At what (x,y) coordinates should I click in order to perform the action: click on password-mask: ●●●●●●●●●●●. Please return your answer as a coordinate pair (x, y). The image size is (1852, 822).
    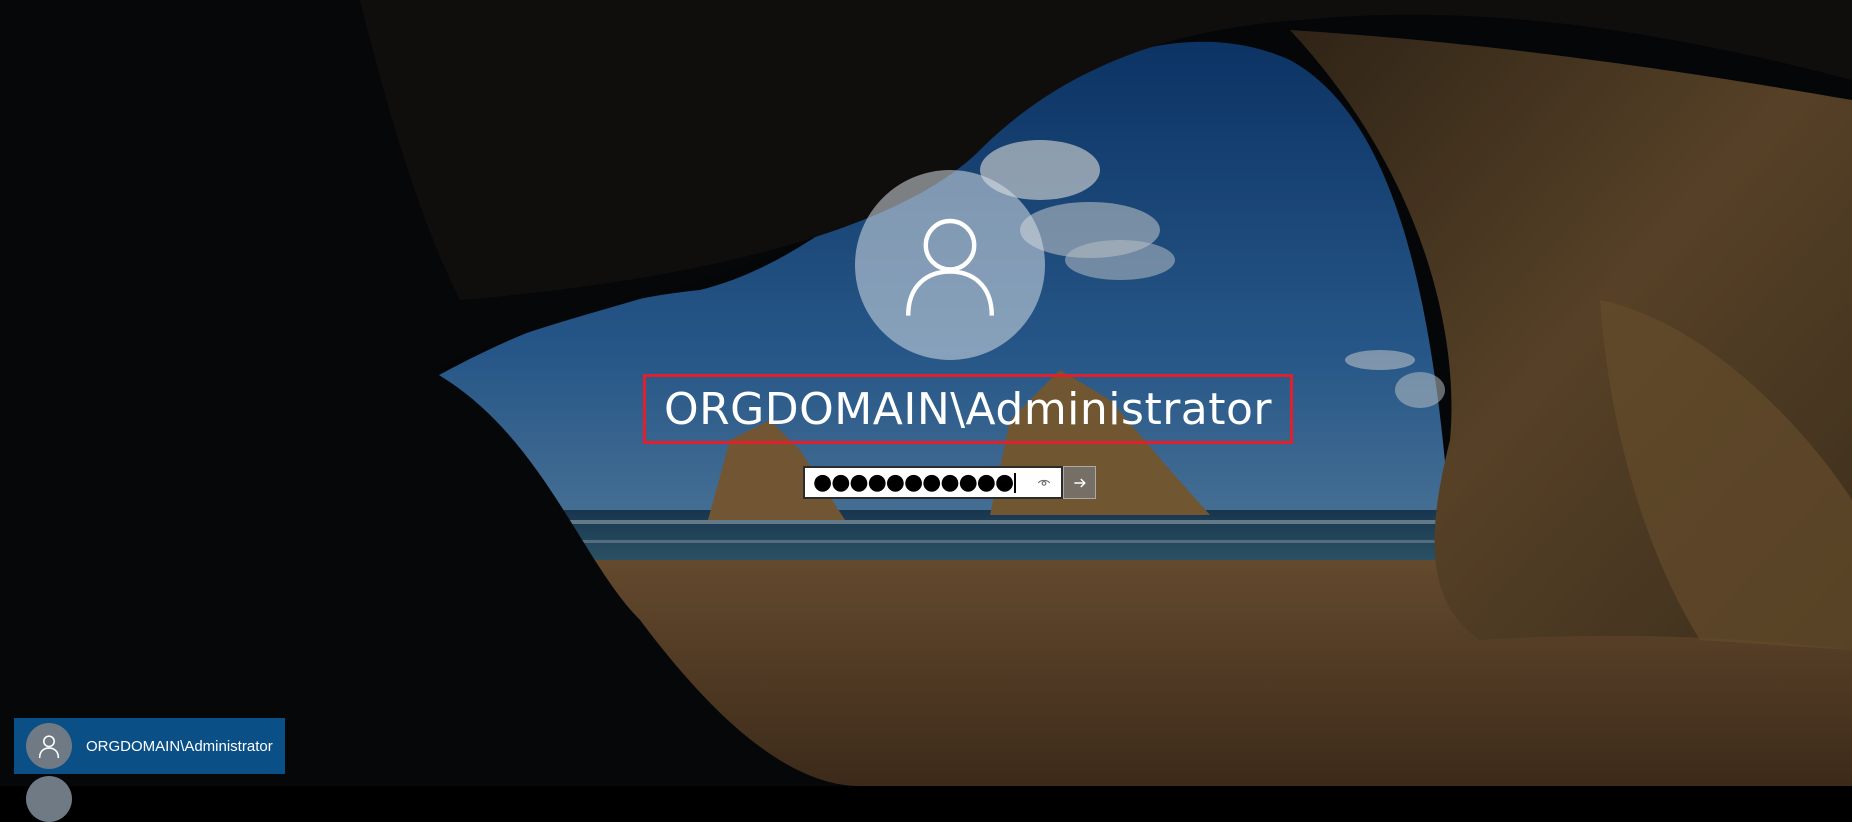
    Looking at the image, I should click on (913, 482).